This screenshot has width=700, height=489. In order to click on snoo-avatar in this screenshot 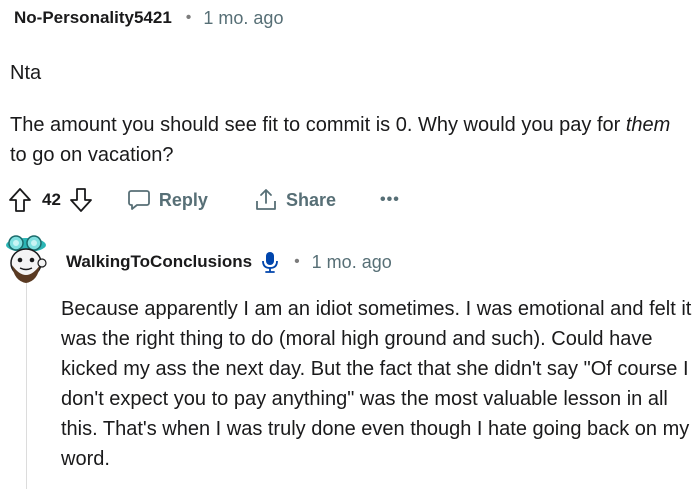, I will do `click(26, 259)`.